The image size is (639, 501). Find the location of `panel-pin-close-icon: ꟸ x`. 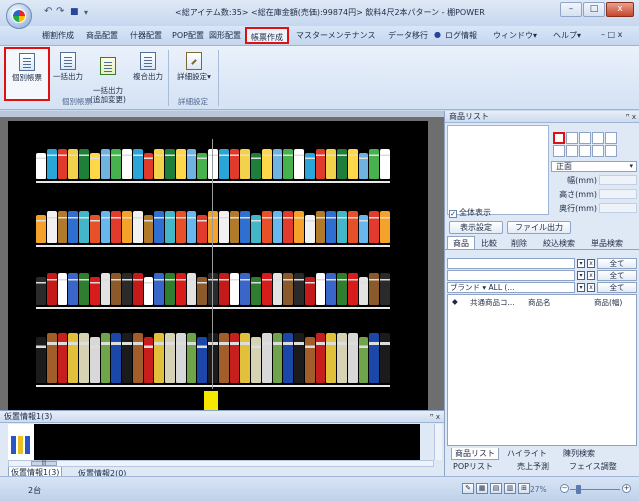

panel-pin-close-icon: ꟸ x is located at coordinates (631, 117).